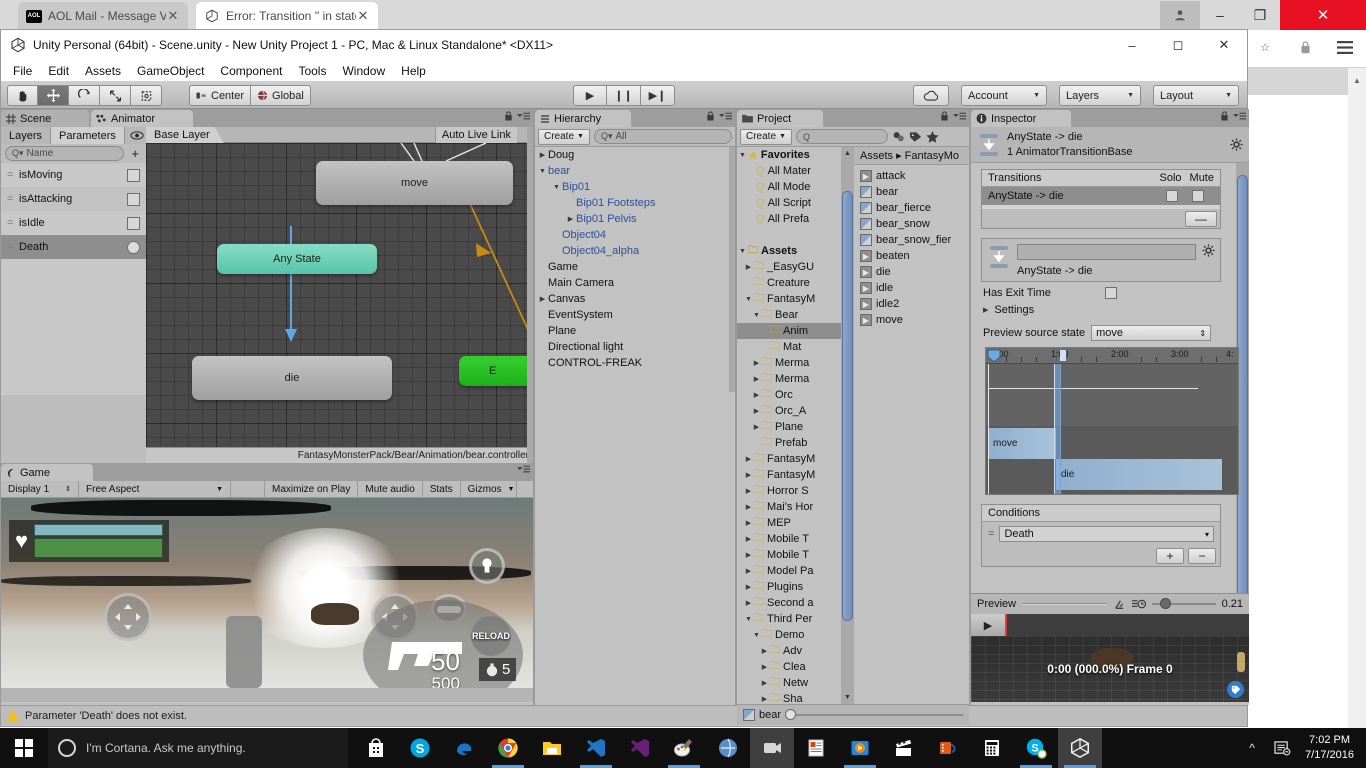  I want to click on hierarchy-create-button: Create ▼, so click(564, 136).